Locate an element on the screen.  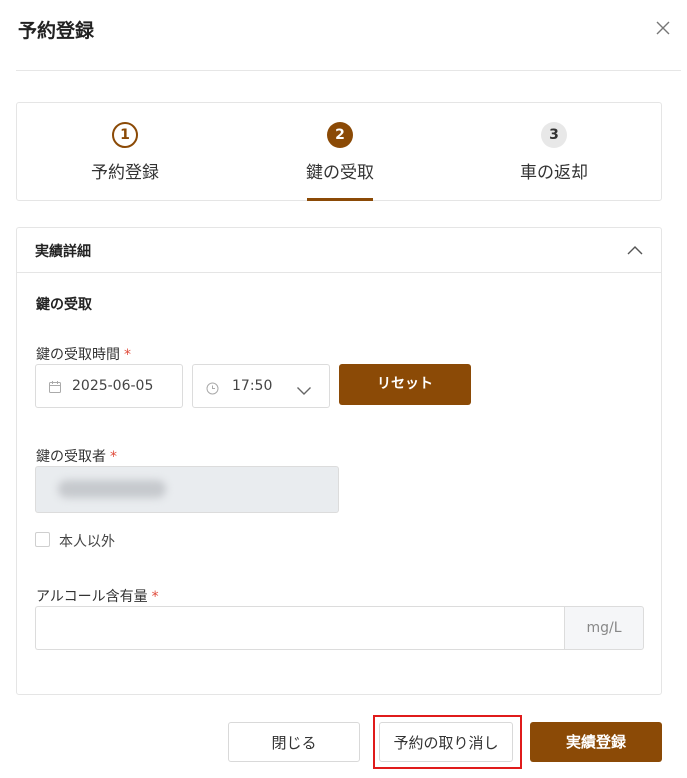
recipient-field is located at coordinates (187, 489).